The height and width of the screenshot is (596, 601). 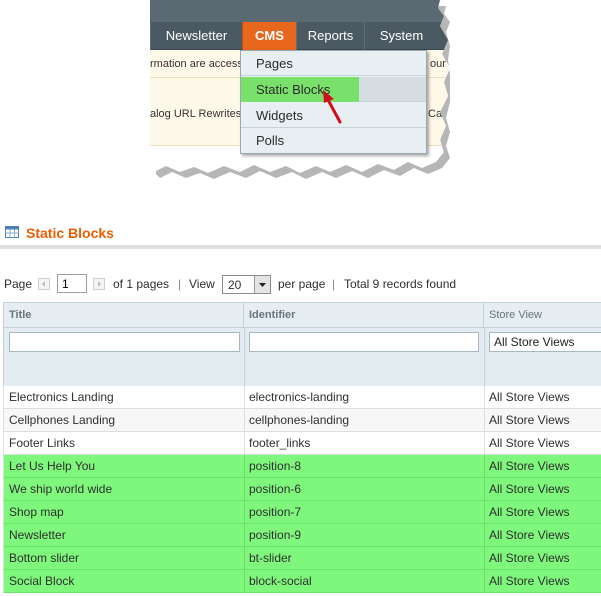 What do you see at coordinates (269, 36) in the screenshot?
I see `nav-cms: CMS` at bounding box center [269, 36].